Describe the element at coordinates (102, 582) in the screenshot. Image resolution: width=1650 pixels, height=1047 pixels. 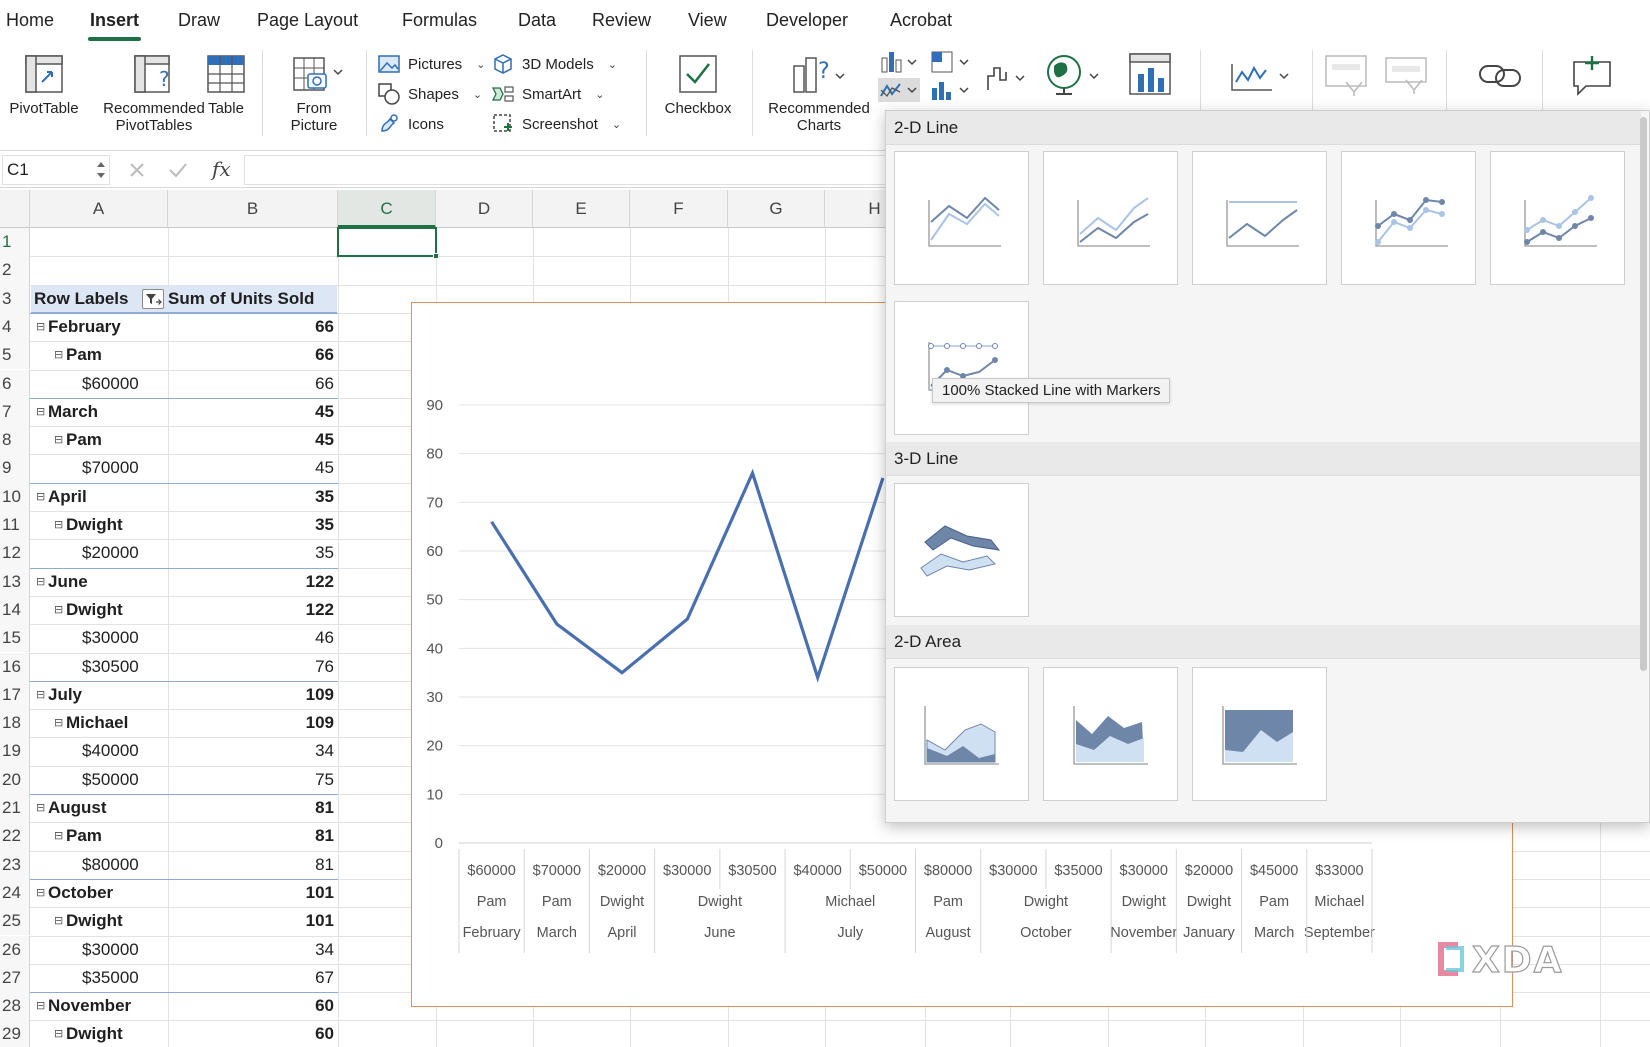
I see `cell-a13: ⊟ June` at that location.